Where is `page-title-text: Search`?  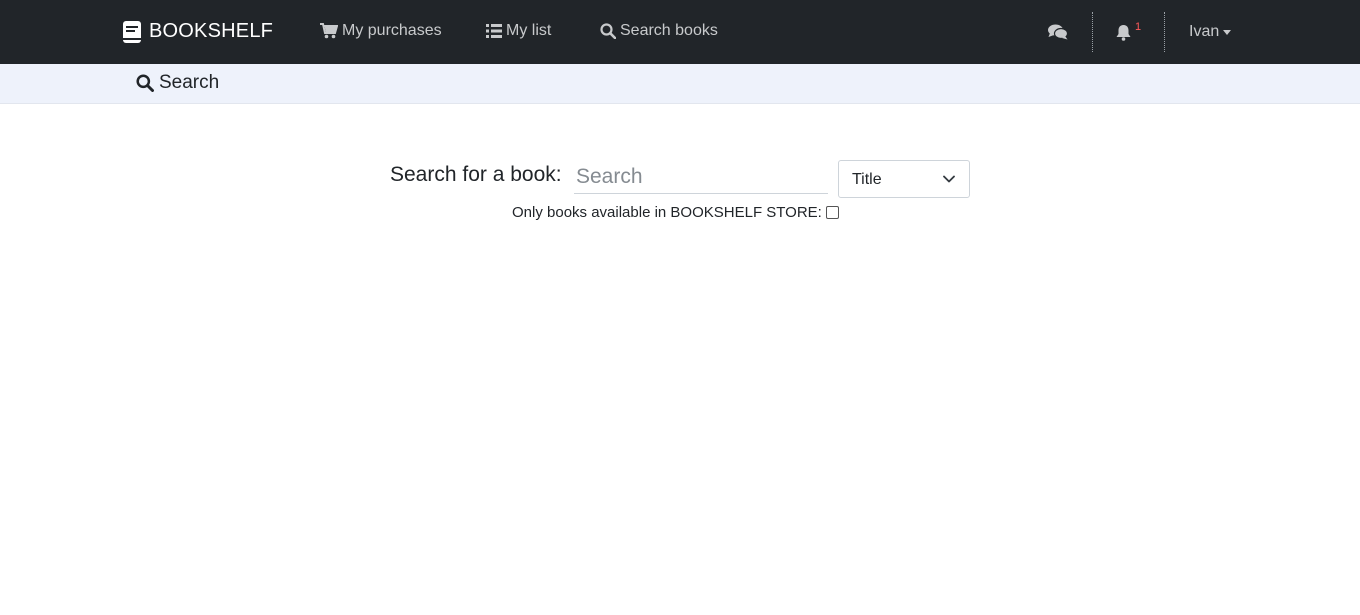 page-title-text: Search is located at coordinates (189, 82).